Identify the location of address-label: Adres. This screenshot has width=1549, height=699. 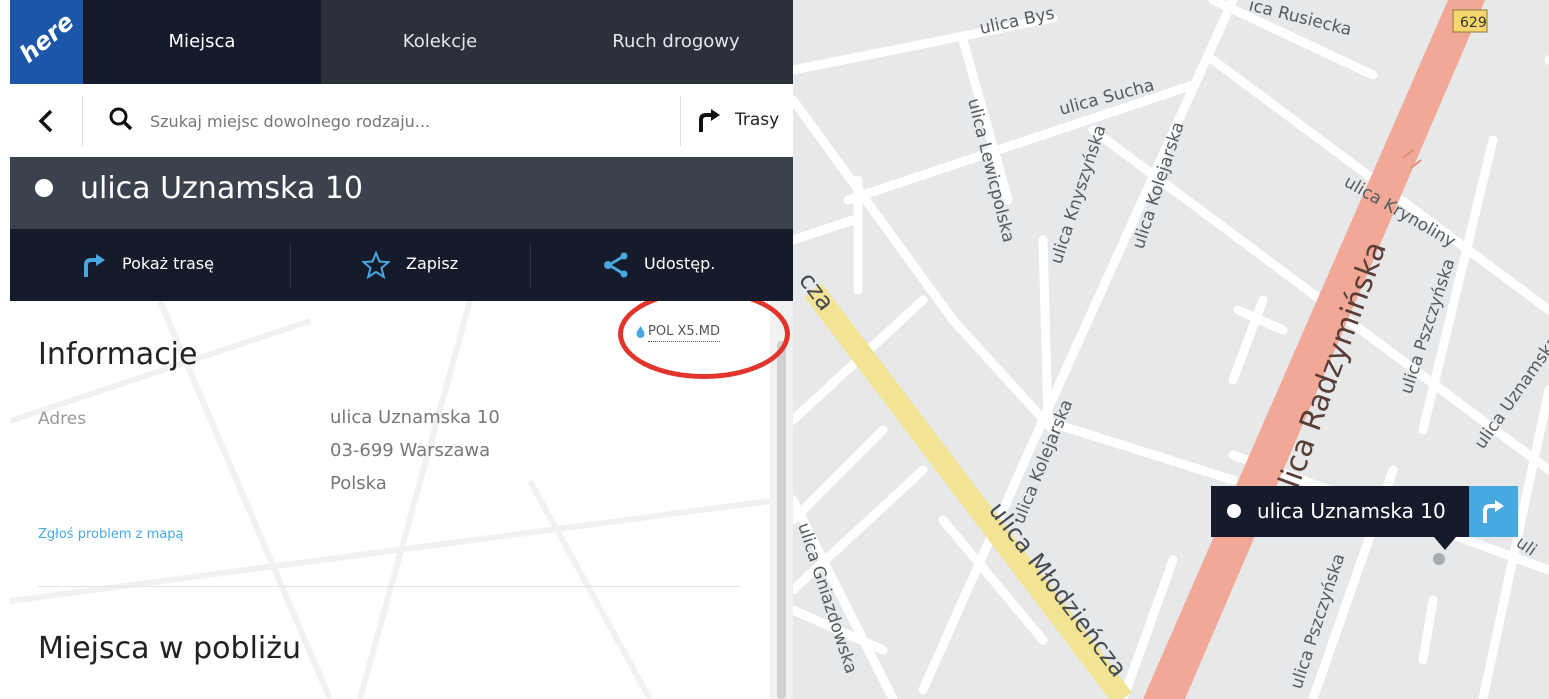
(62, 419).